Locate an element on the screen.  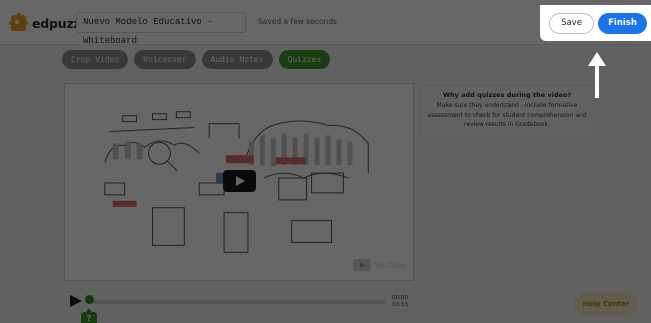
timeline-play-icon is located at coordinates (76, 301).